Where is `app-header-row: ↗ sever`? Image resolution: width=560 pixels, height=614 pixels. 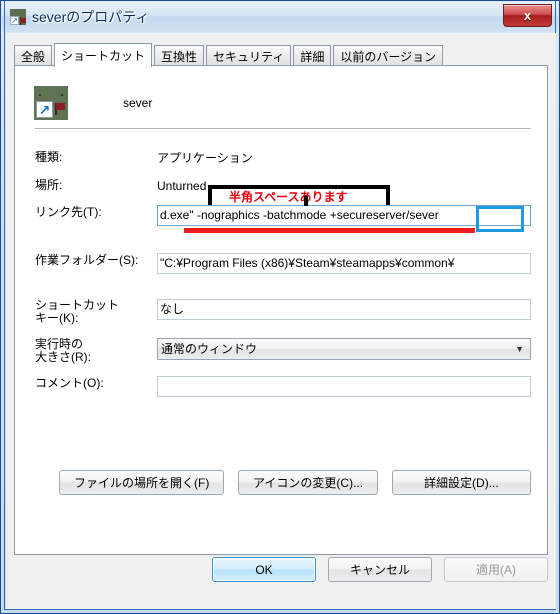 app-header-row: ↗ sever is located at coordinates (283, 103).